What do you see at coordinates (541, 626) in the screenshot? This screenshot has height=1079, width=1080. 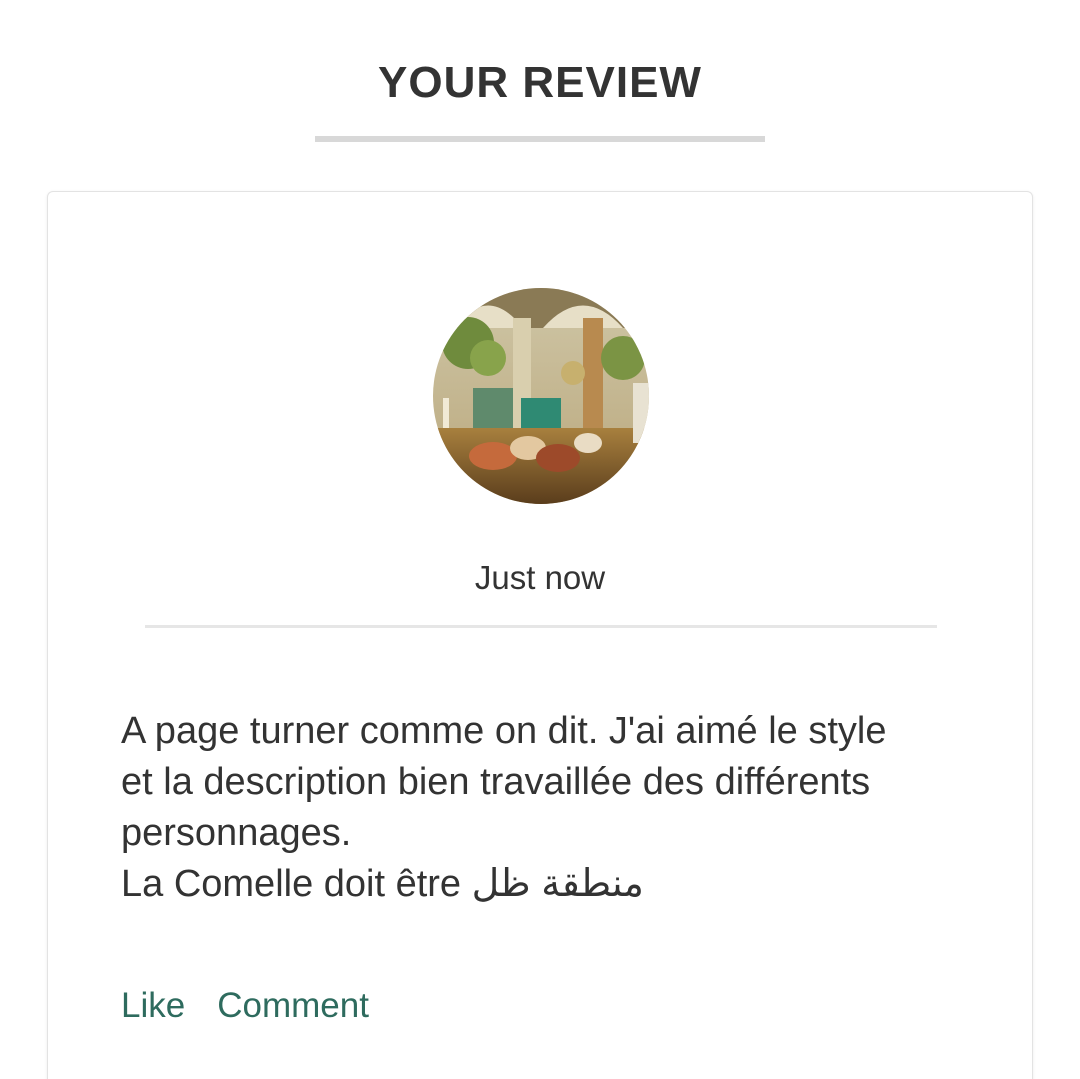 I see `divider` at bounding box center [541, 626].